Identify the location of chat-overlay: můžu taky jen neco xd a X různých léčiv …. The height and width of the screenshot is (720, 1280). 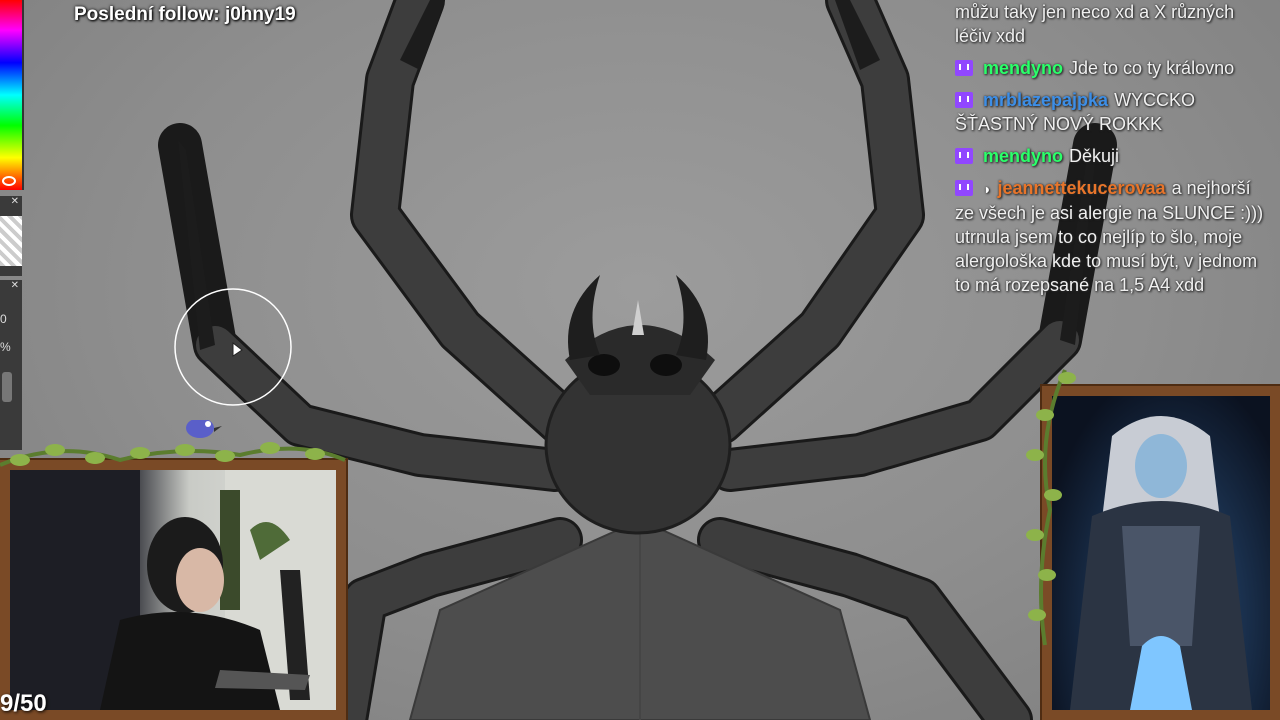
(1114, 152).